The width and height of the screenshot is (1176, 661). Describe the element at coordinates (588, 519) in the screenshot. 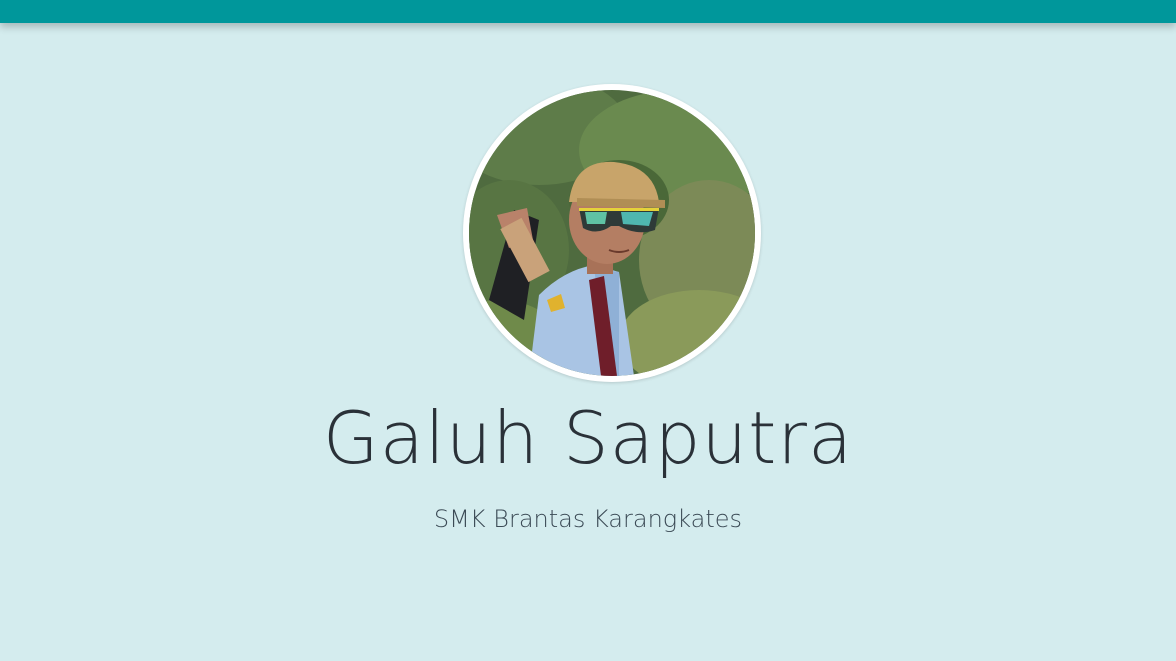

I see `profile-school: SMK Brantas Karangkates` at that location.